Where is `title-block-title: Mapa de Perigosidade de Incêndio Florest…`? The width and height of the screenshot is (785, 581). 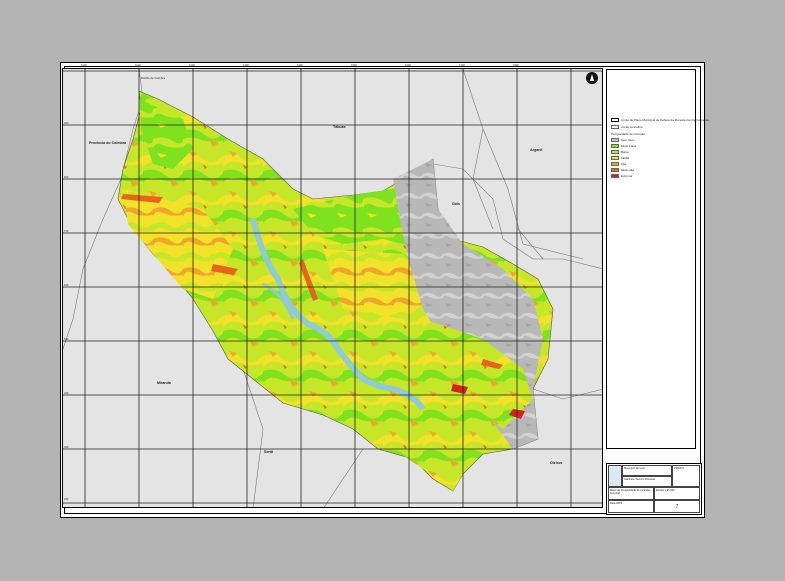 title-block-title: Mapa de Perigosidade de Incêndio Florest… is located at coordinates (631, 493).